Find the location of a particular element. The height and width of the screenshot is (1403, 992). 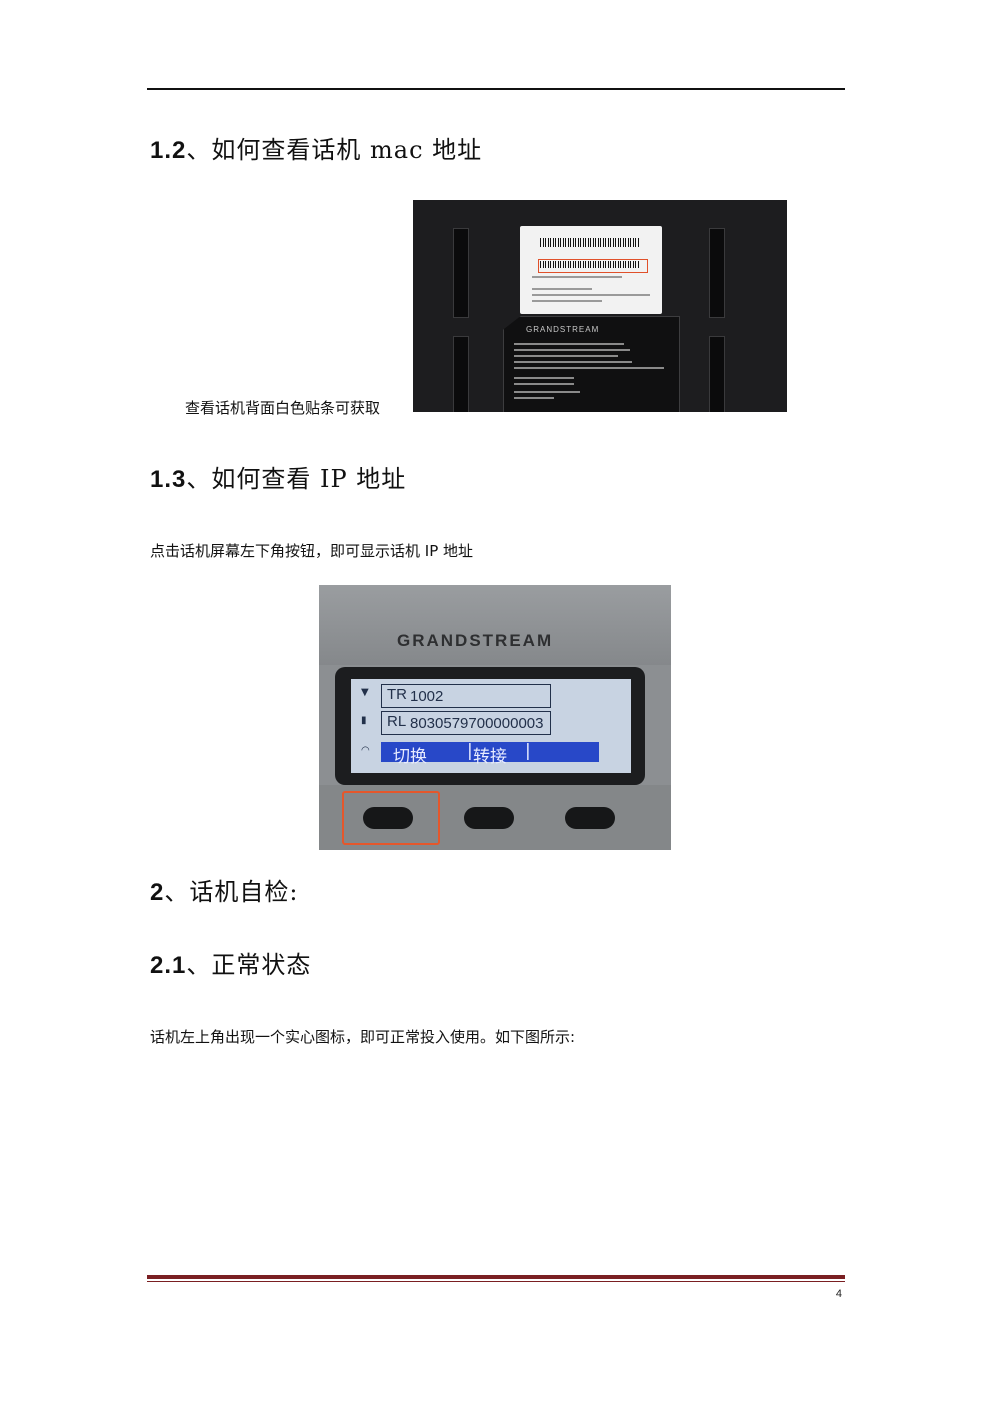

section-number: 2.1 is located at coordinates (168, 965).